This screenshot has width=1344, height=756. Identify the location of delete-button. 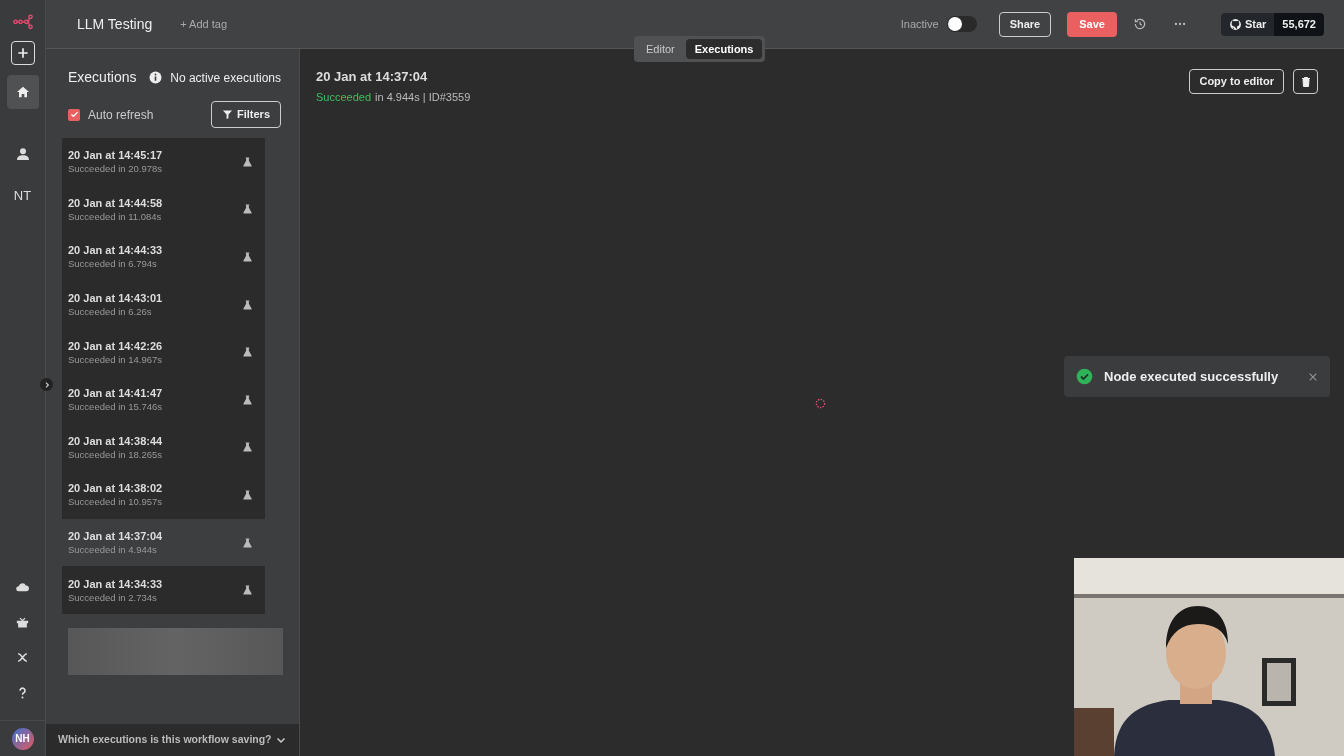
(1305, 81).